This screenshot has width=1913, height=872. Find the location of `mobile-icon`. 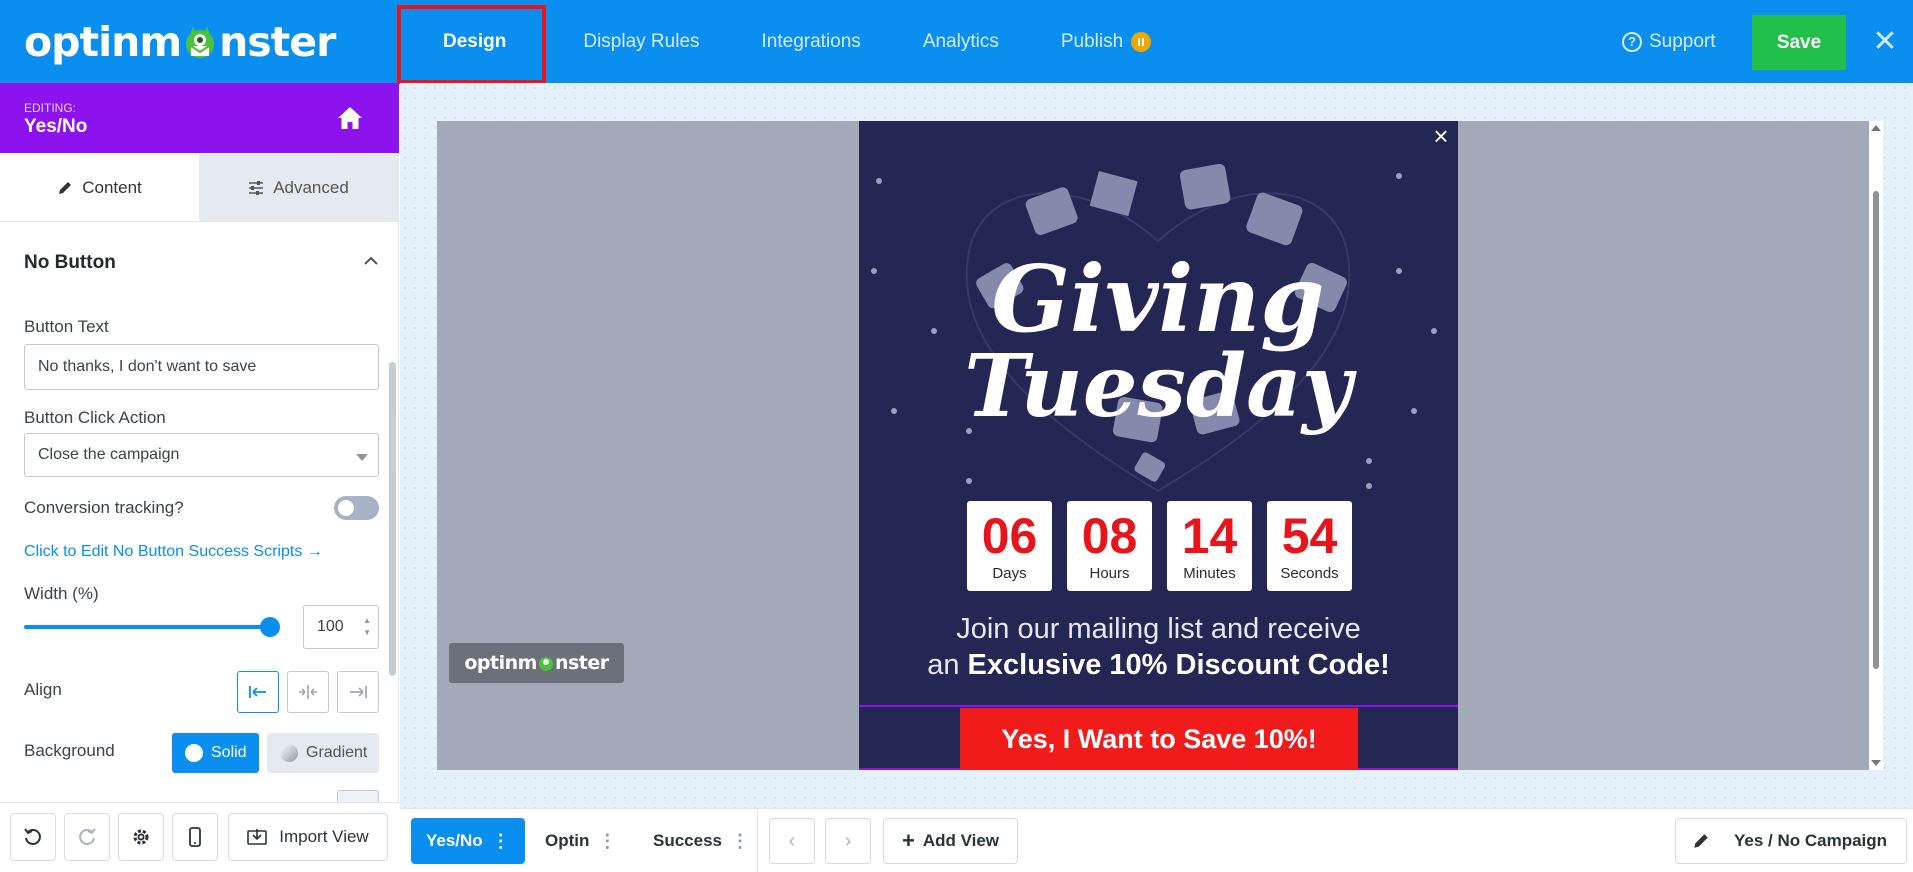

mobile-icon is located at coordinates (195, 837).